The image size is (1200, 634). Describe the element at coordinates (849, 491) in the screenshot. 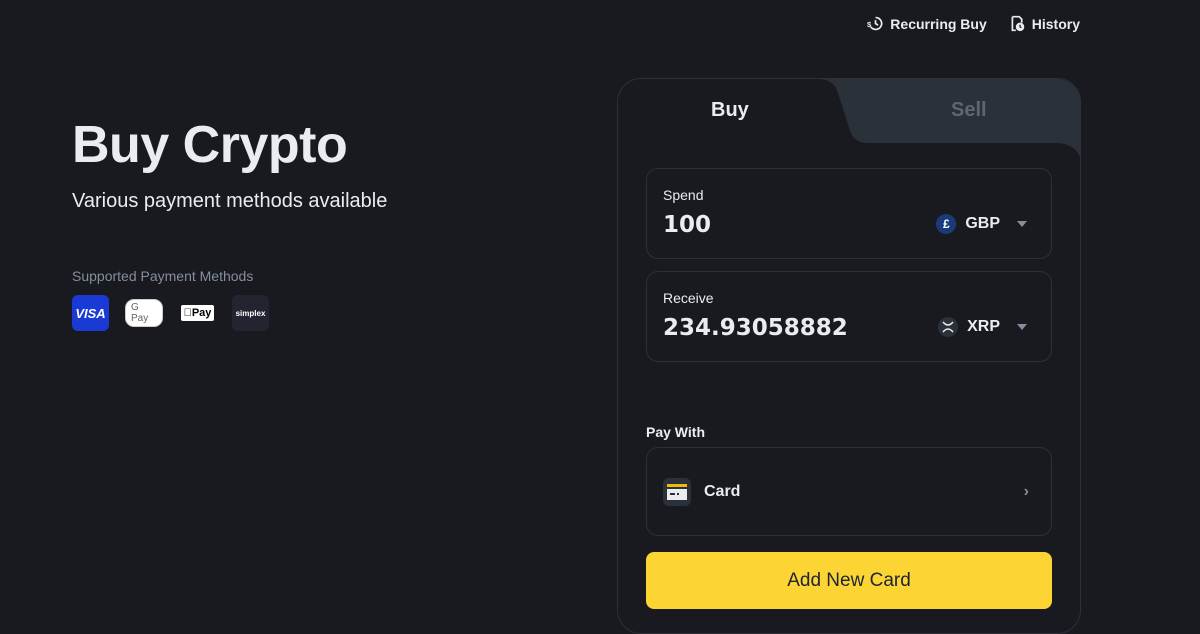

I see `pay-with-card-option: Card ›` at that location.